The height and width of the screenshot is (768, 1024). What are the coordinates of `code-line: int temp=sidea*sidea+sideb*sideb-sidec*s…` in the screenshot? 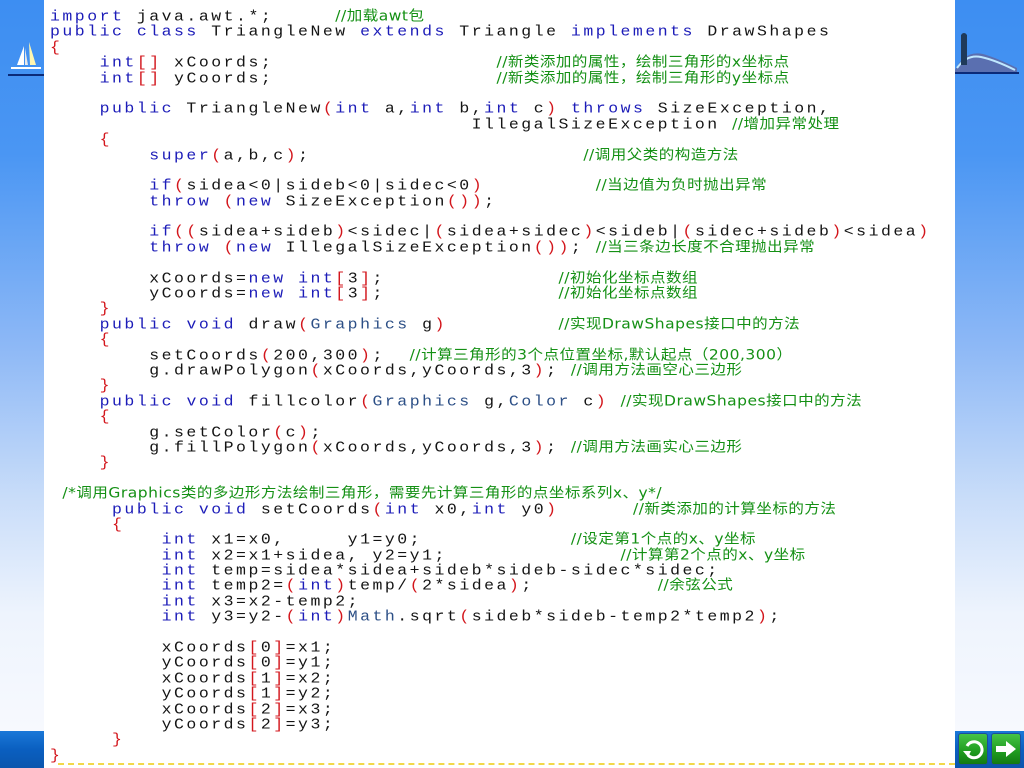 It's located at (490, 570).